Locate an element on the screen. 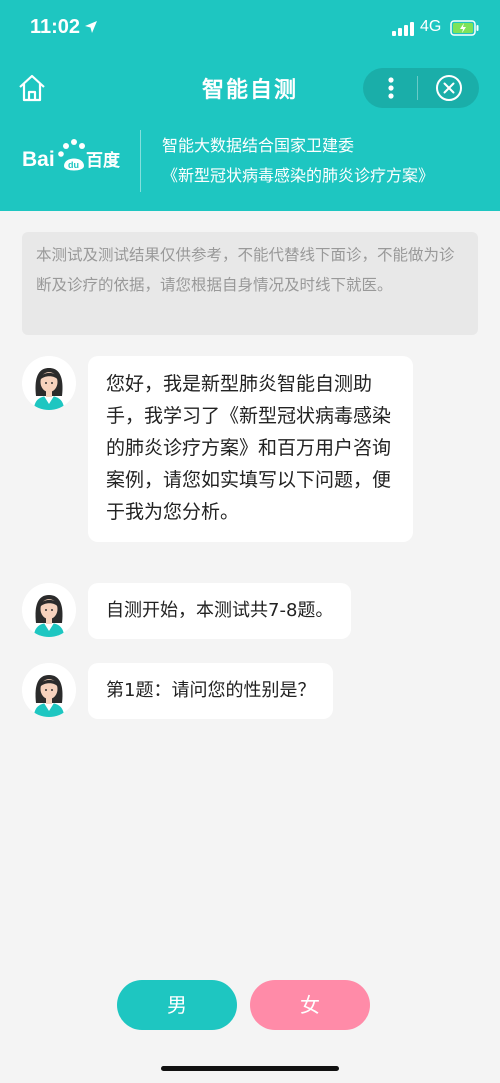 The height and width of the screenshot is (1083, 500). battery-charging-icon is located at coordinates (464, 28).